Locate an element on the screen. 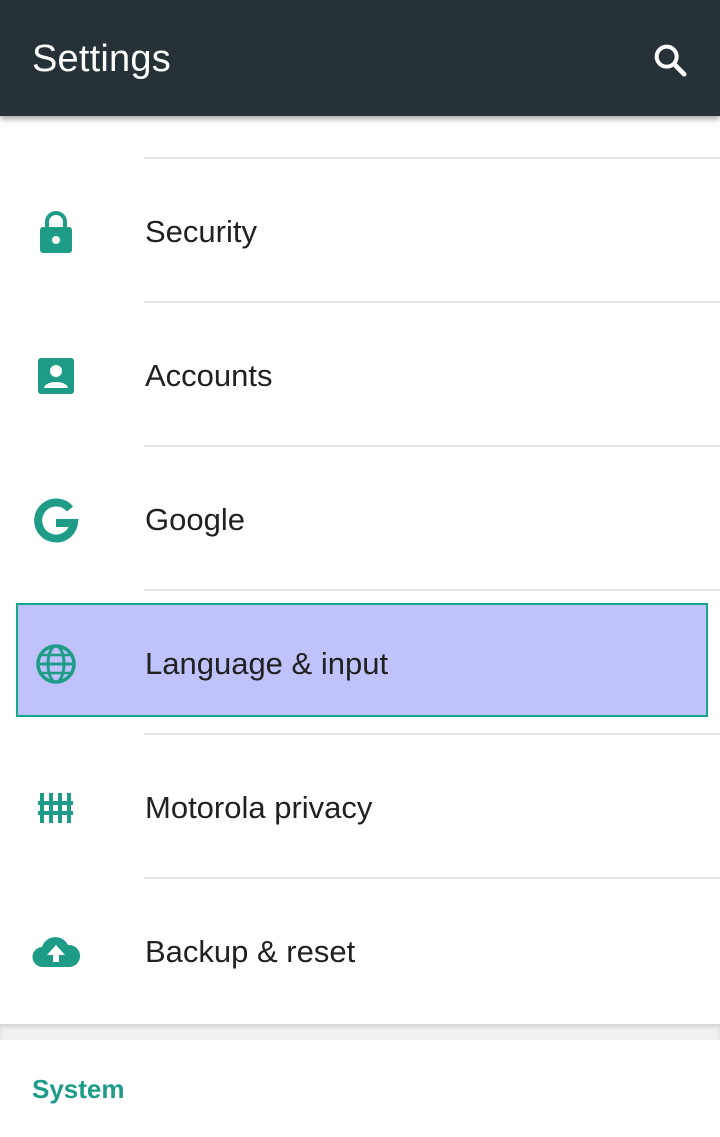 The width and height of the screenshot is (720, 1137). settings-item-language-input: Language & input is located at coordinates (360, 664).